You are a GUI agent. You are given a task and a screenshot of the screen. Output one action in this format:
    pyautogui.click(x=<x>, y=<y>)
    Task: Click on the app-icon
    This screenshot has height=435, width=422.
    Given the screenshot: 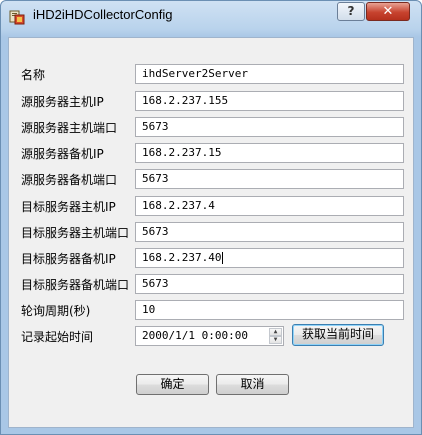 What is the action you would take?
    pyautogui.click(x=17, y=17)
    